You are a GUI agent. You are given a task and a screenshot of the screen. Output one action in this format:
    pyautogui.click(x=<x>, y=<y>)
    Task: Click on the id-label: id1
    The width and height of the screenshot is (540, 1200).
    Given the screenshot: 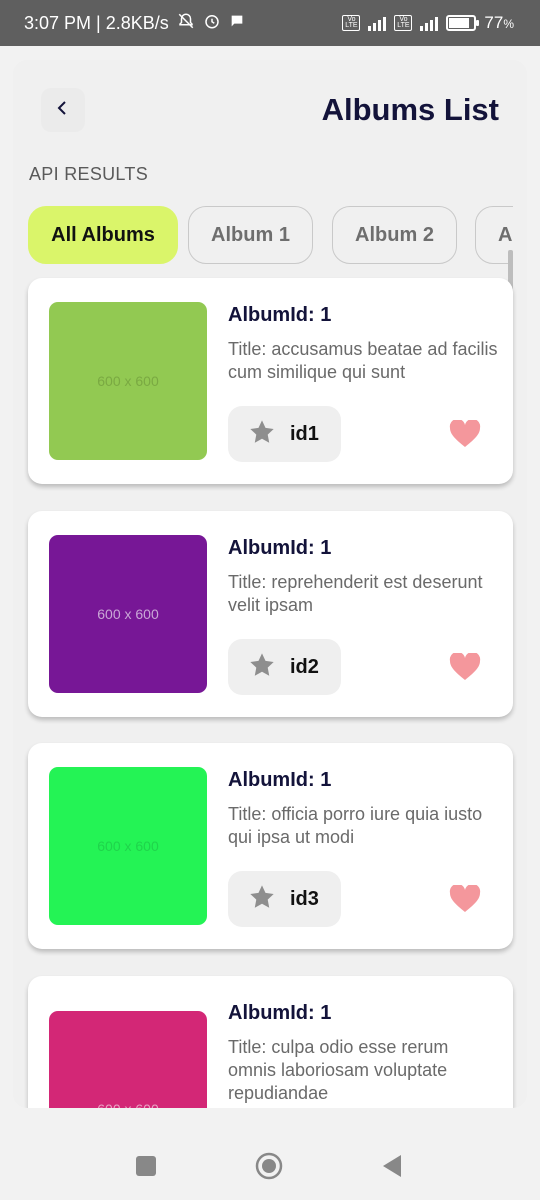 What is the action you would take?
    pyautogui.click(x=304, y=433)
    